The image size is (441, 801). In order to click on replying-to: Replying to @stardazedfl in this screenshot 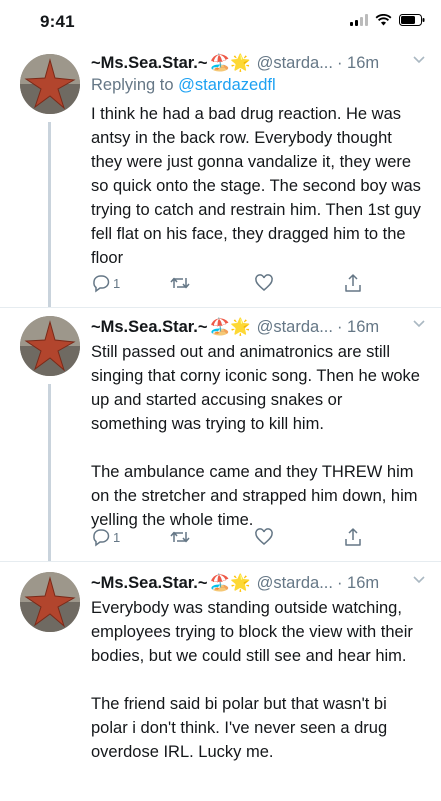, I will do `click(183, 85)`.